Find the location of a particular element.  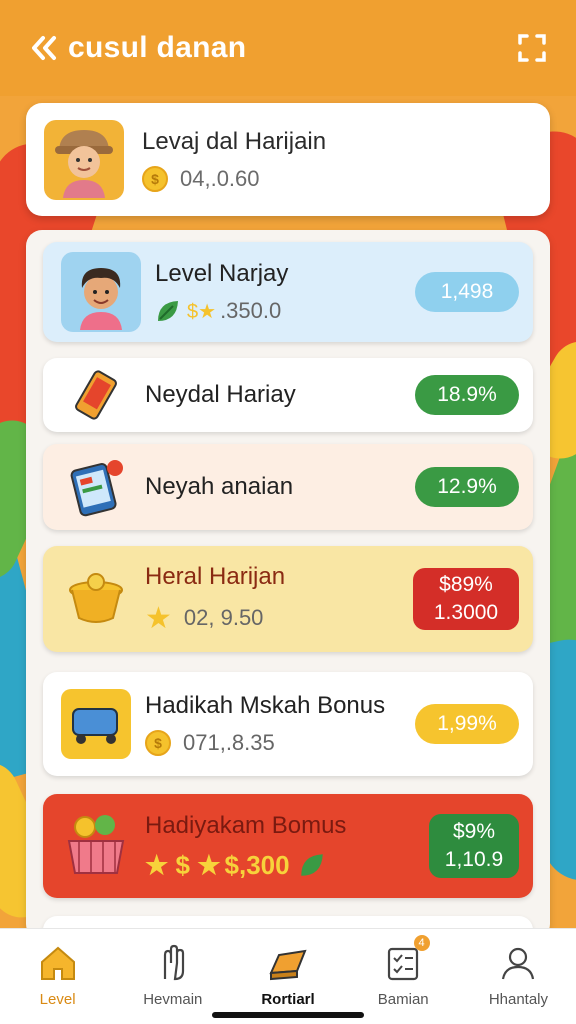

page-title: cusul danan is located at coordinates (157, 47).